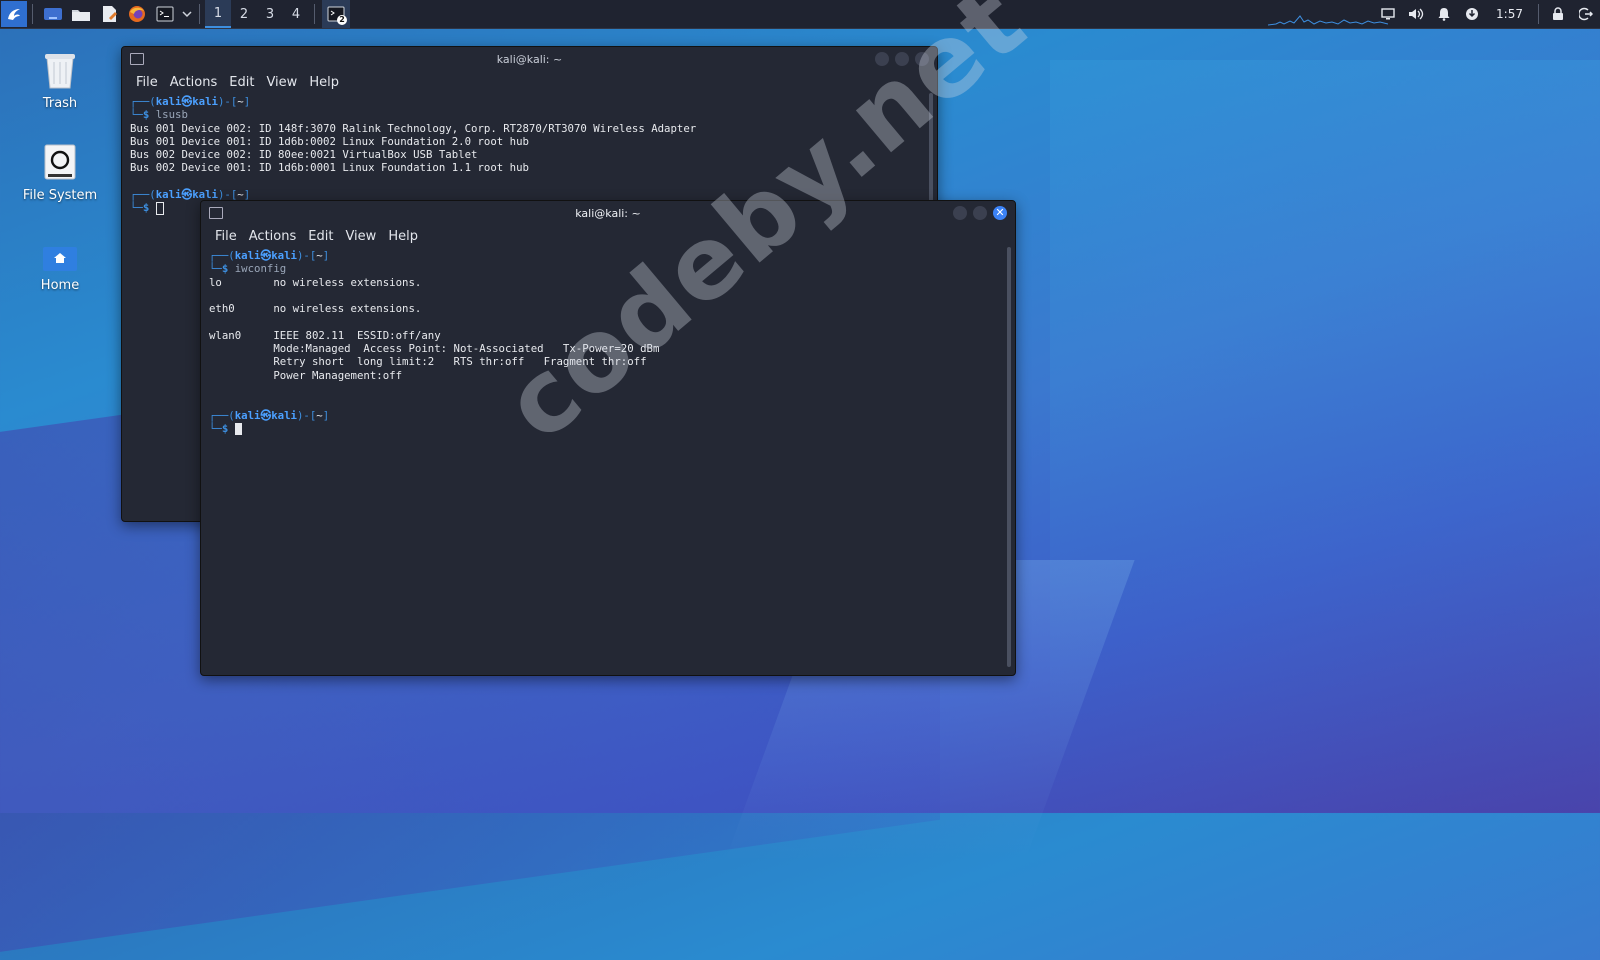  I want to click on update-icon, so click(1472, 14).